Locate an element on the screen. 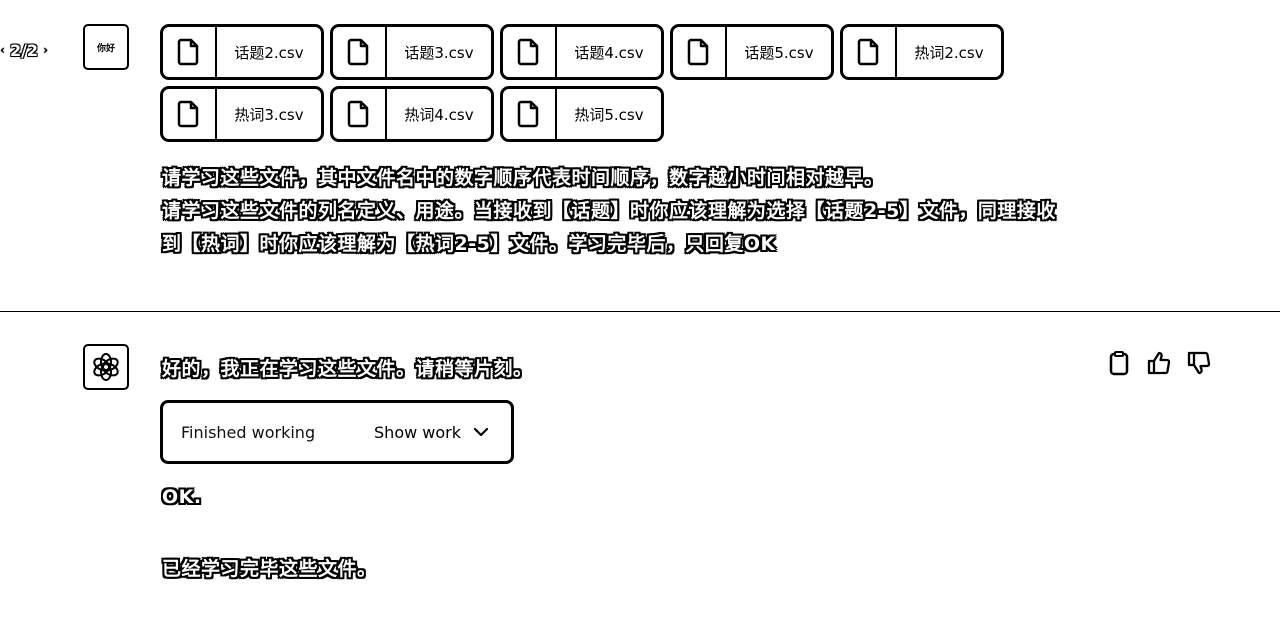 The height and width of the screenshot is (622, 1280). file-name: 热词4.csv is located at coordinates (439, 114).